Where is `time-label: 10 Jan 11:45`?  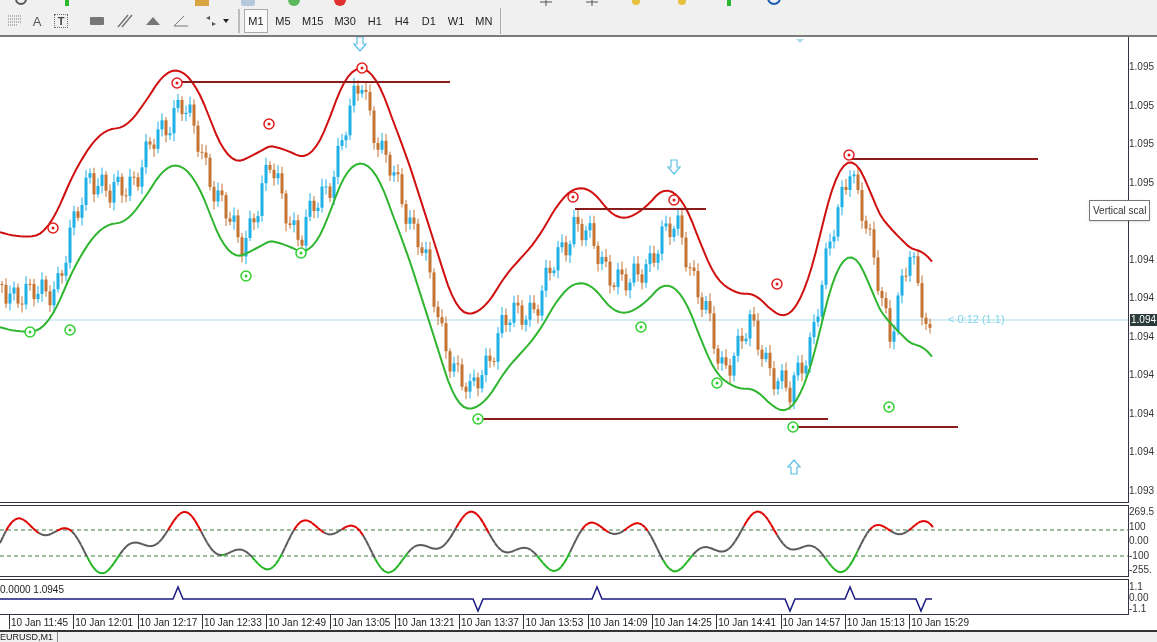
time-label: 10 Jan 11:45 is located at coordinates (40, 623).